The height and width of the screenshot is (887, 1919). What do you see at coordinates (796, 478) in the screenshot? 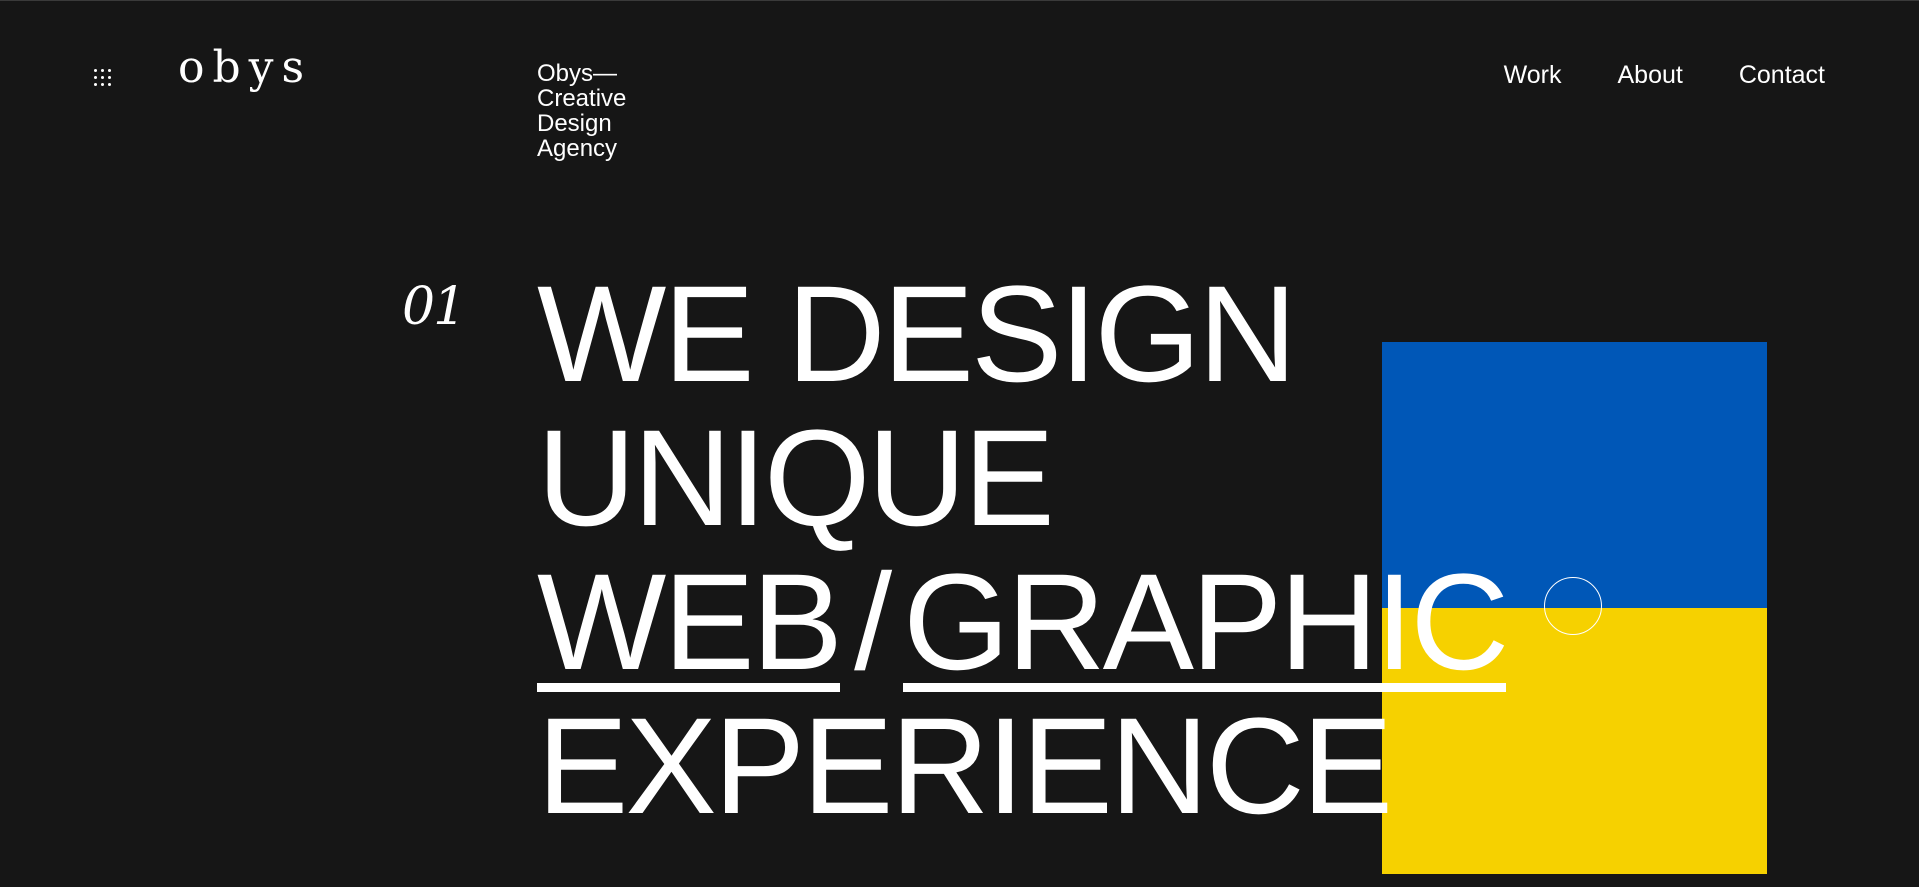
I see `headline-line: UNIQUE` at bounding box center [796, 478].